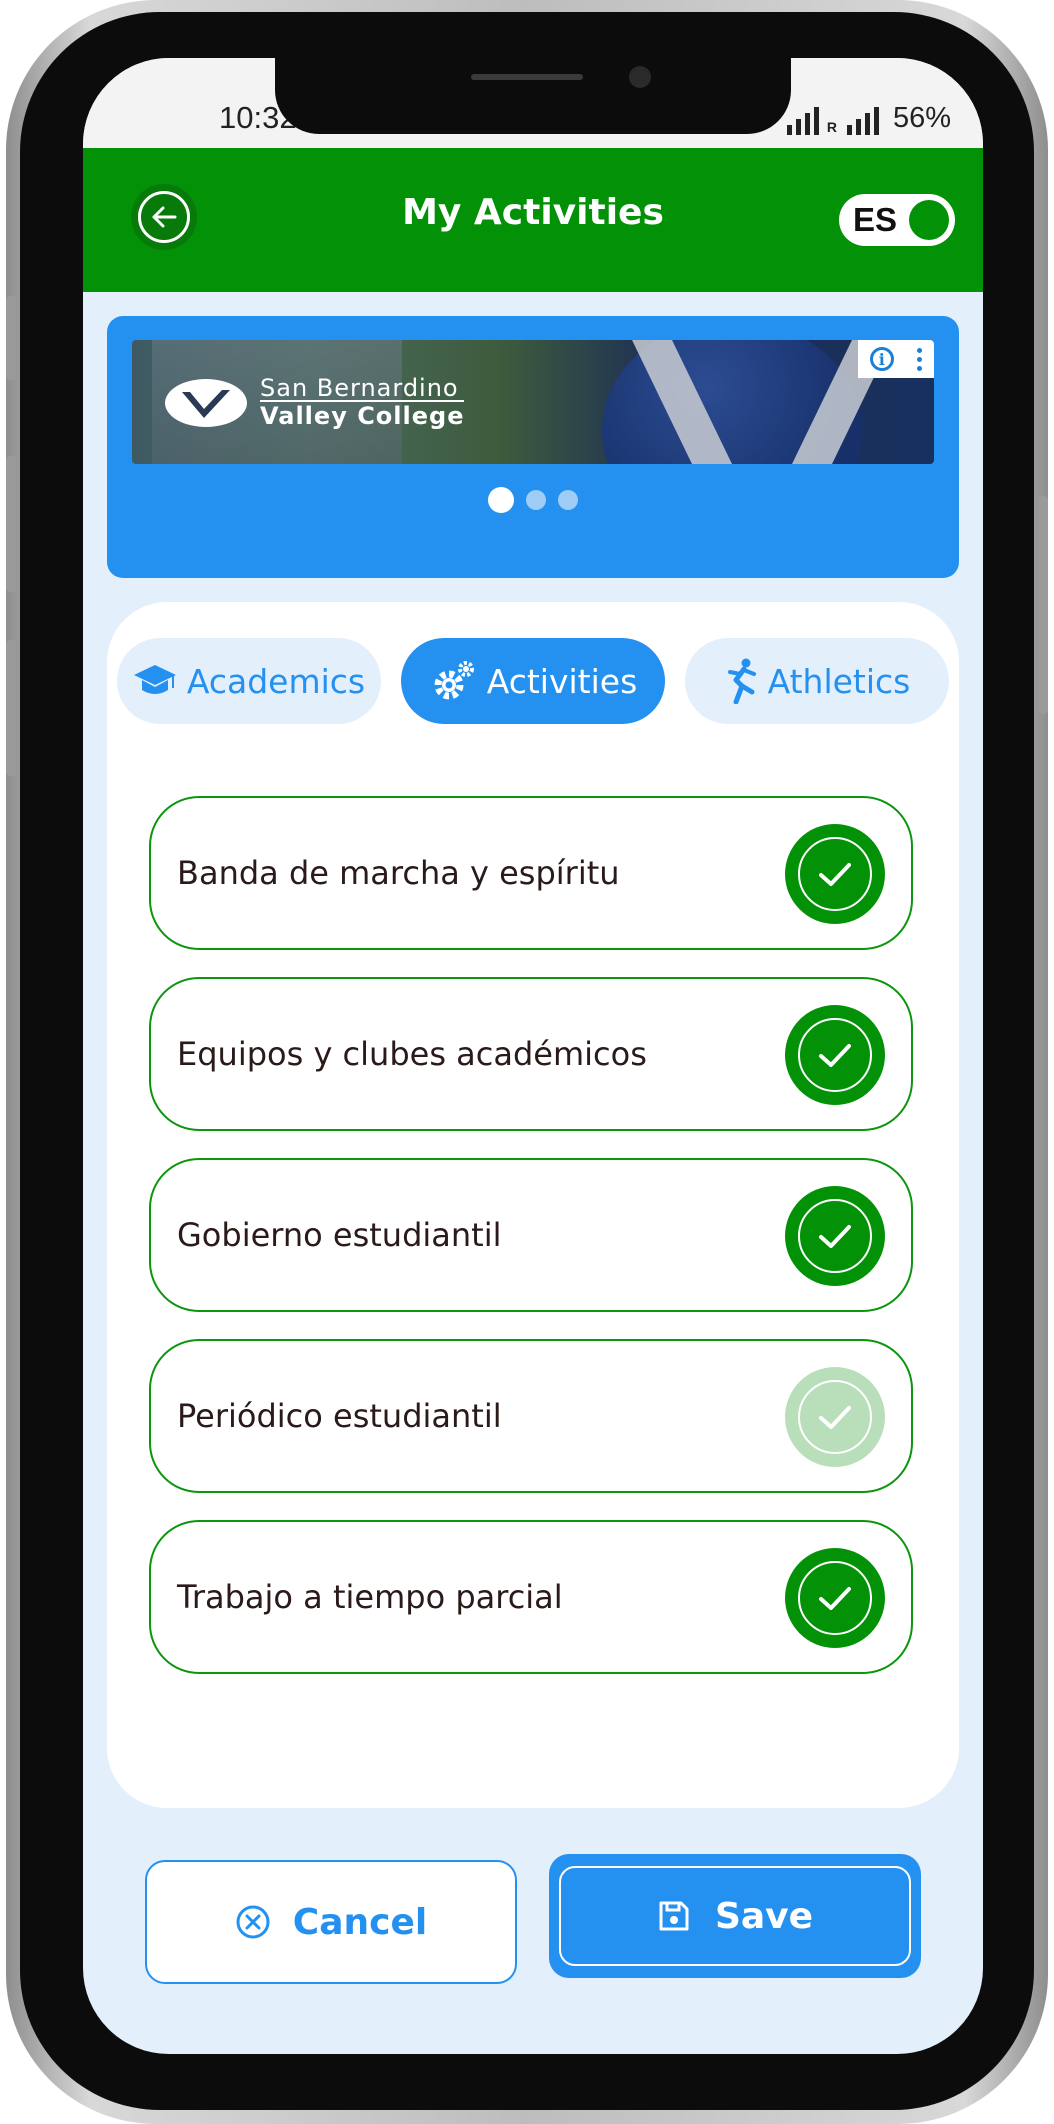 The image size is (1054, 2124). I want to click on tab-academics: Academics, so click(249, 681).